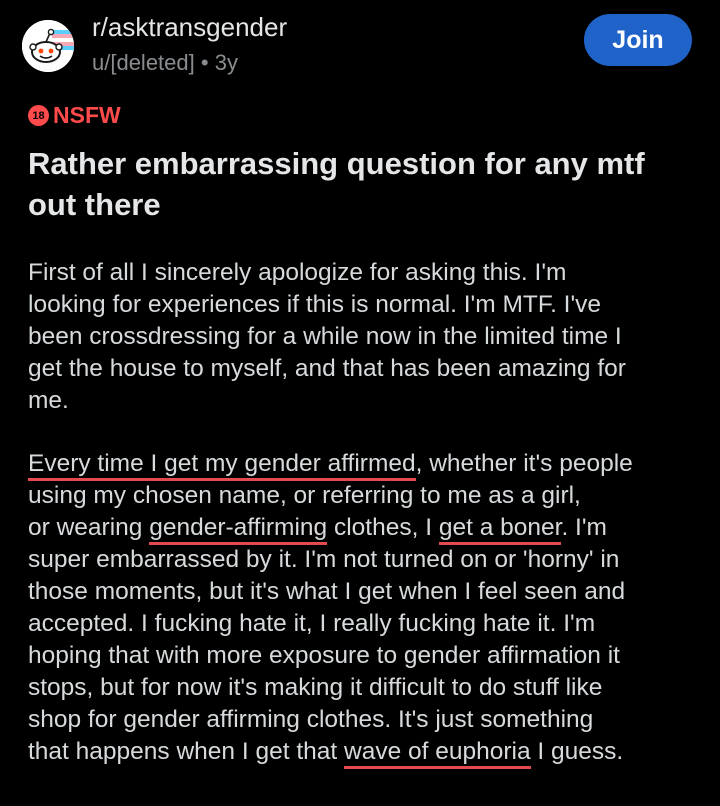  I want to click on body-text-segment: . I'm, so click(584, 527).